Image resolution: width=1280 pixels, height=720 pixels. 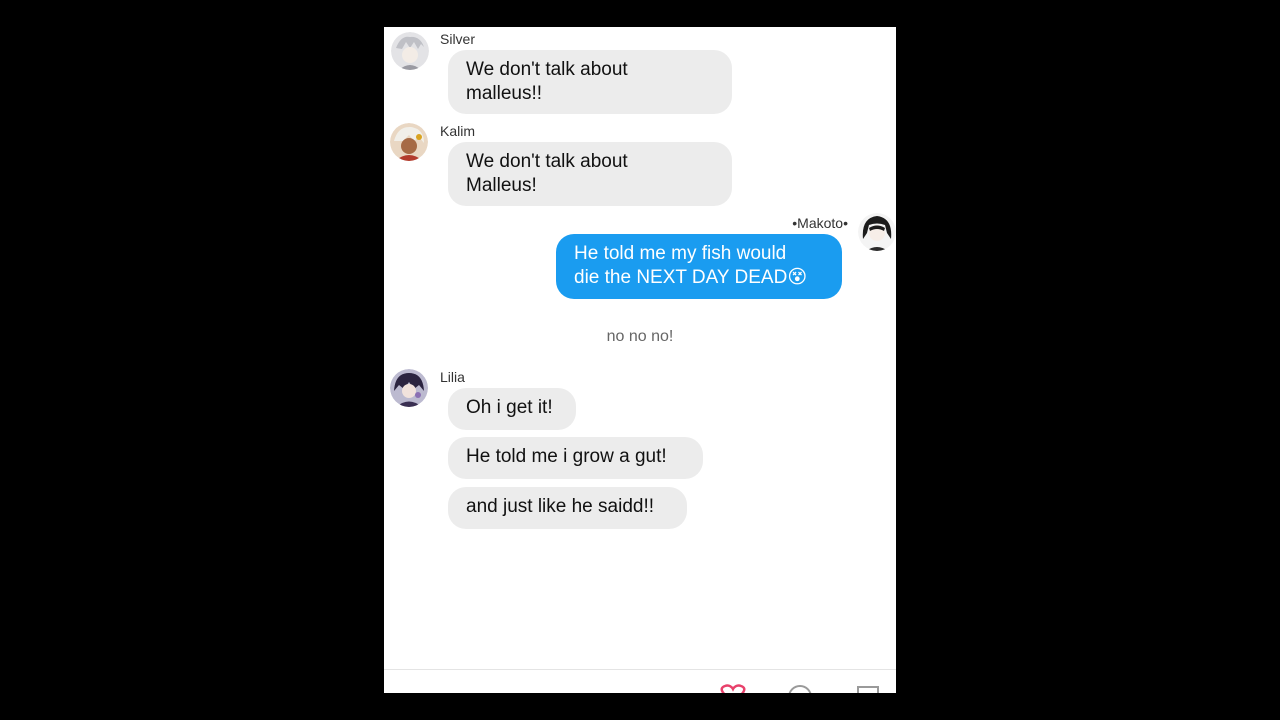 I want to click on sender-name: Kalim, so click(x=458, y=131).